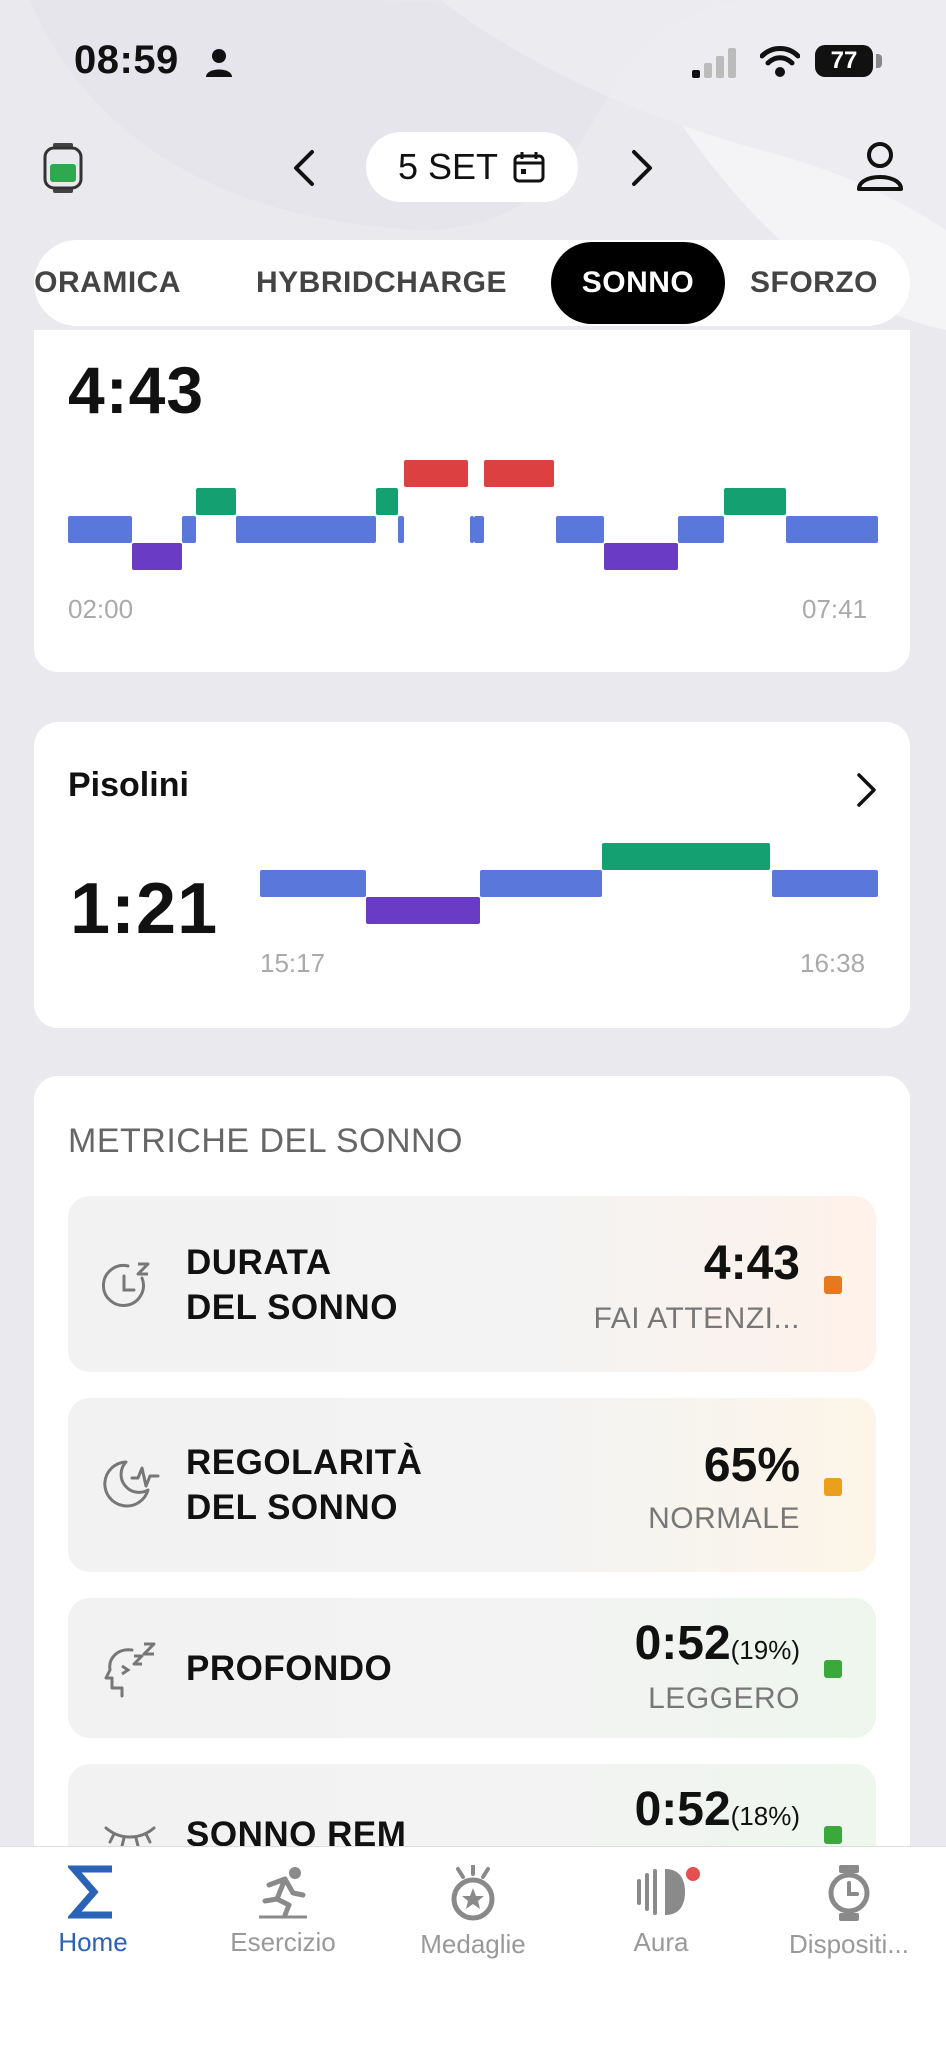  Describe the element at coordinates (638, 283) in the screenshot. I see `tab-sonno: SONNO` at that location.